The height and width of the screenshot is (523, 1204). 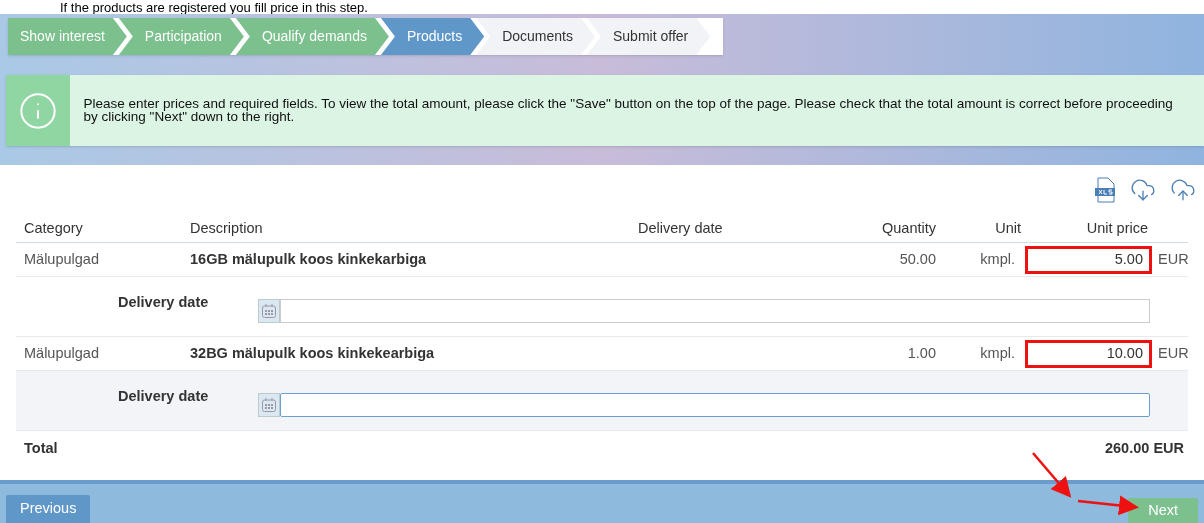 What do you see at coordinates (1163, 510) in the screenshot?
I see `next-button: Next` at bounding box center [1163, 510].